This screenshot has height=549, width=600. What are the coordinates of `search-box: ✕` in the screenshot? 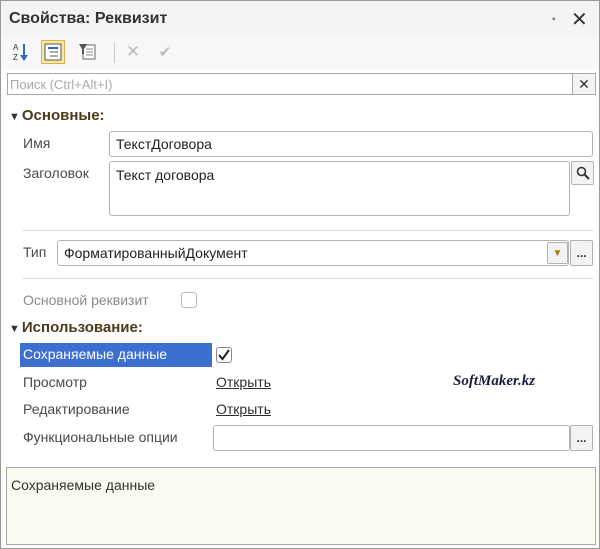 It's located at (301, 84).